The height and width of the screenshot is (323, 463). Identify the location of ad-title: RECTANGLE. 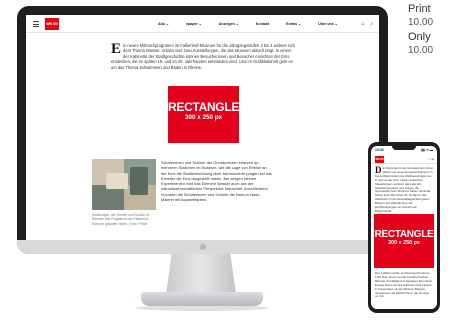
(204, 107).